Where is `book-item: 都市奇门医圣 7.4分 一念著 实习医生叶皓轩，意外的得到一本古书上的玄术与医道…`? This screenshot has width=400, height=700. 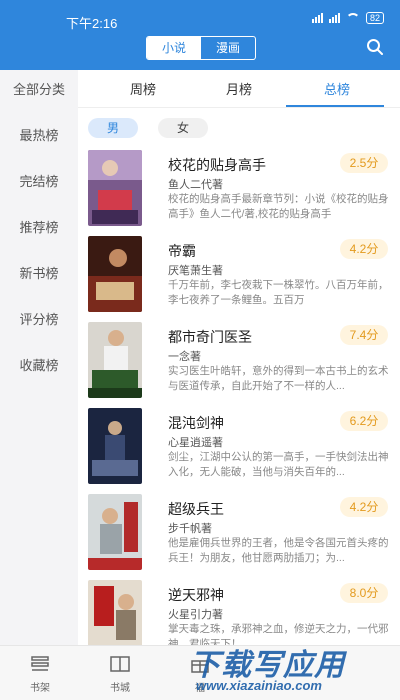
book-item: 都市奇门医圣 7.4分 一念著 实习医生叶皓轩，意外的得到一本古书上的玄术与医道… is located at coordinates (239, 365).